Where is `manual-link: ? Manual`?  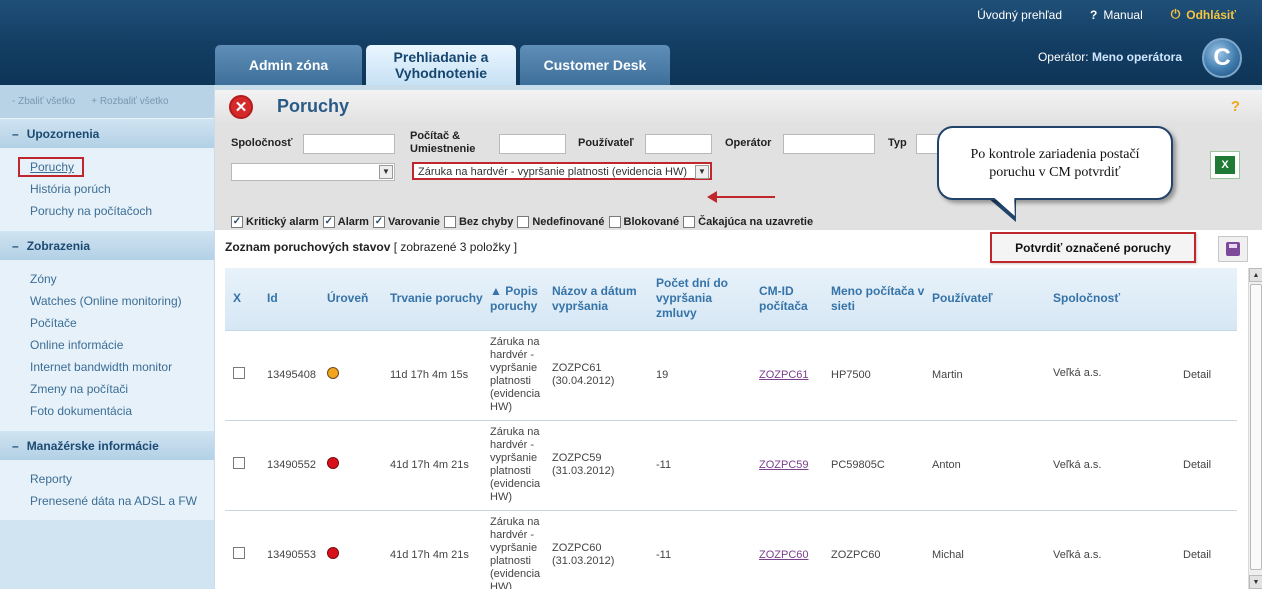
manual-link: ? Manual is located at coordinates (1116, 14).